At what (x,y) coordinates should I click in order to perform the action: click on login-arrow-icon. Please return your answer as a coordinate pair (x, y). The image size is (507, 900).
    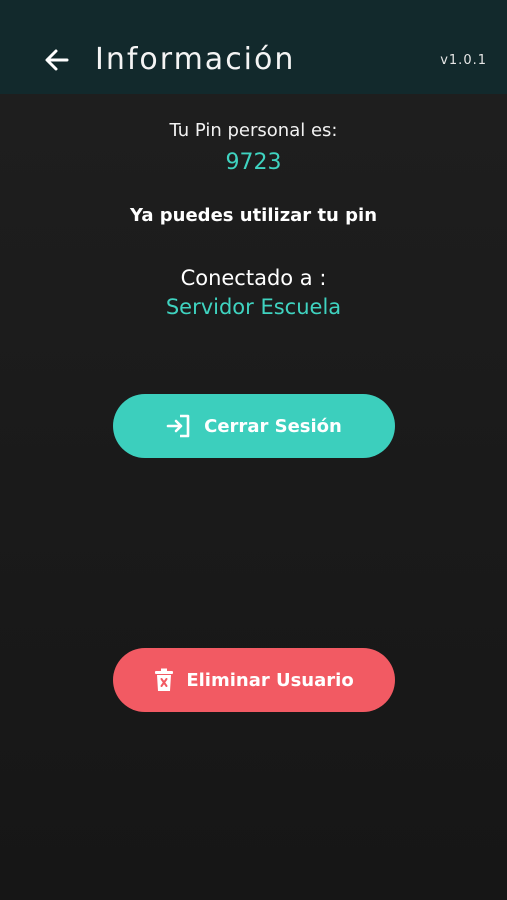
    Looking at the image, I should click on (178, 426).